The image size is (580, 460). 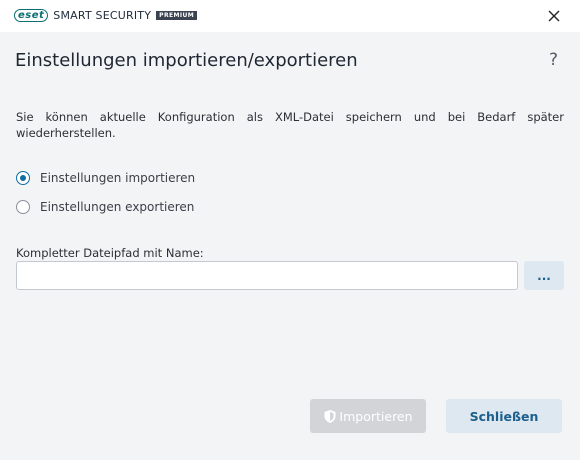 What do you see at coordinates (290, 16) in the screenshot?
I see `title-bar: eset SMART SECURITY PREMIUM` at bounding box center [290, 16].